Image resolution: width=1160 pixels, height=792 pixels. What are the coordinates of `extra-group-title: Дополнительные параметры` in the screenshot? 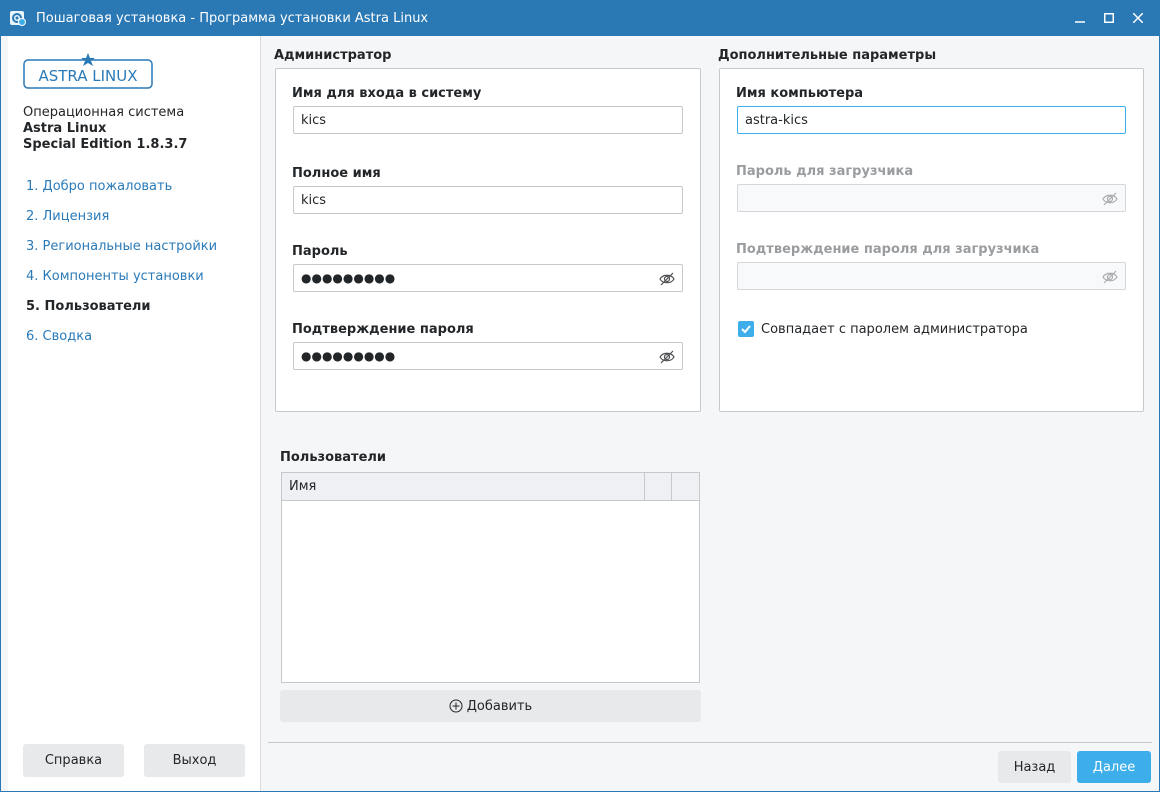 It's located at (827, 55).